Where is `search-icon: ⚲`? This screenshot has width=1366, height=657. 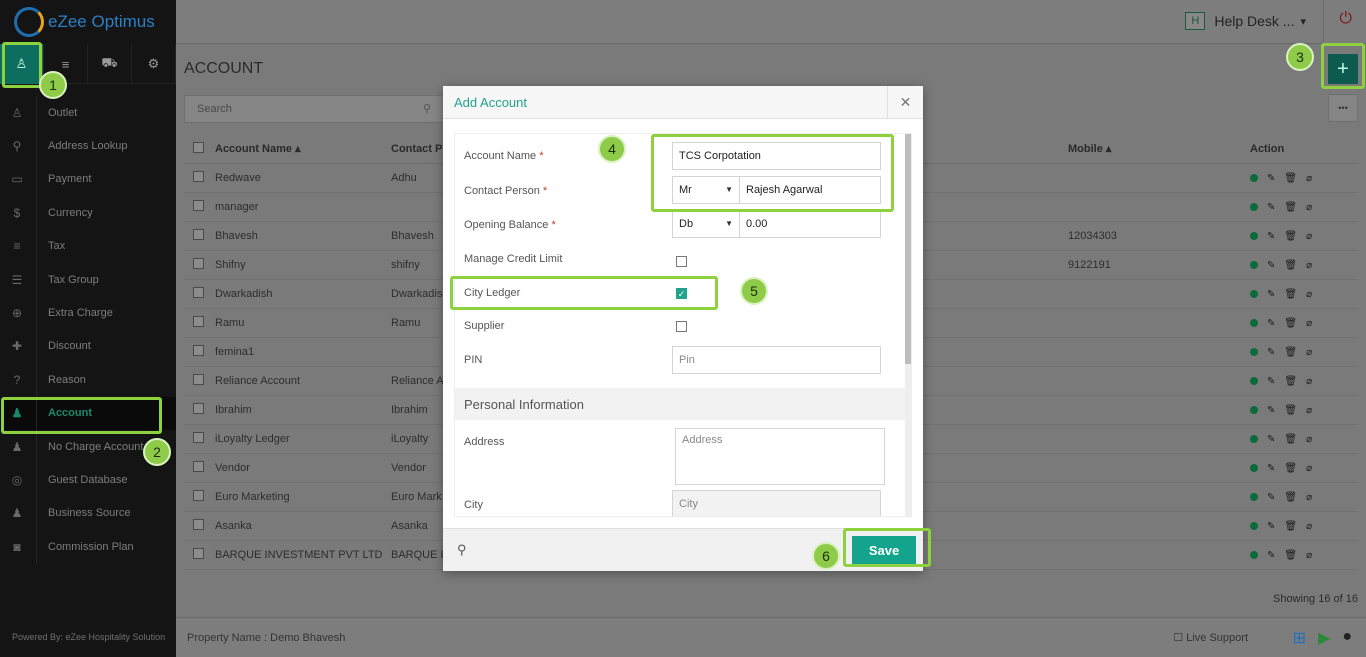
search-icon: ⚲ is located at coordinates (462, 550).